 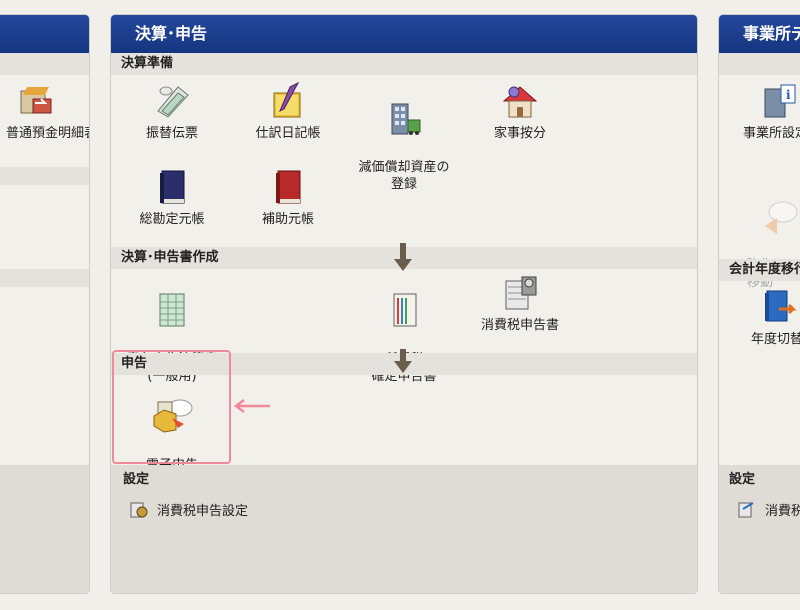 I want to click on left-panel: 普通預金明細表, so click(x=45, y=304).